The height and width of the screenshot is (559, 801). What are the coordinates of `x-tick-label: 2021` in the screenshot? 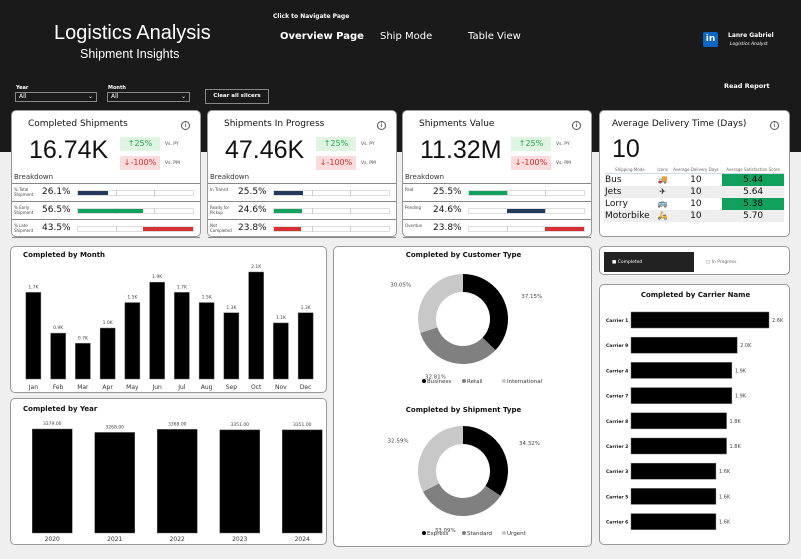 It's located at (114, 539).